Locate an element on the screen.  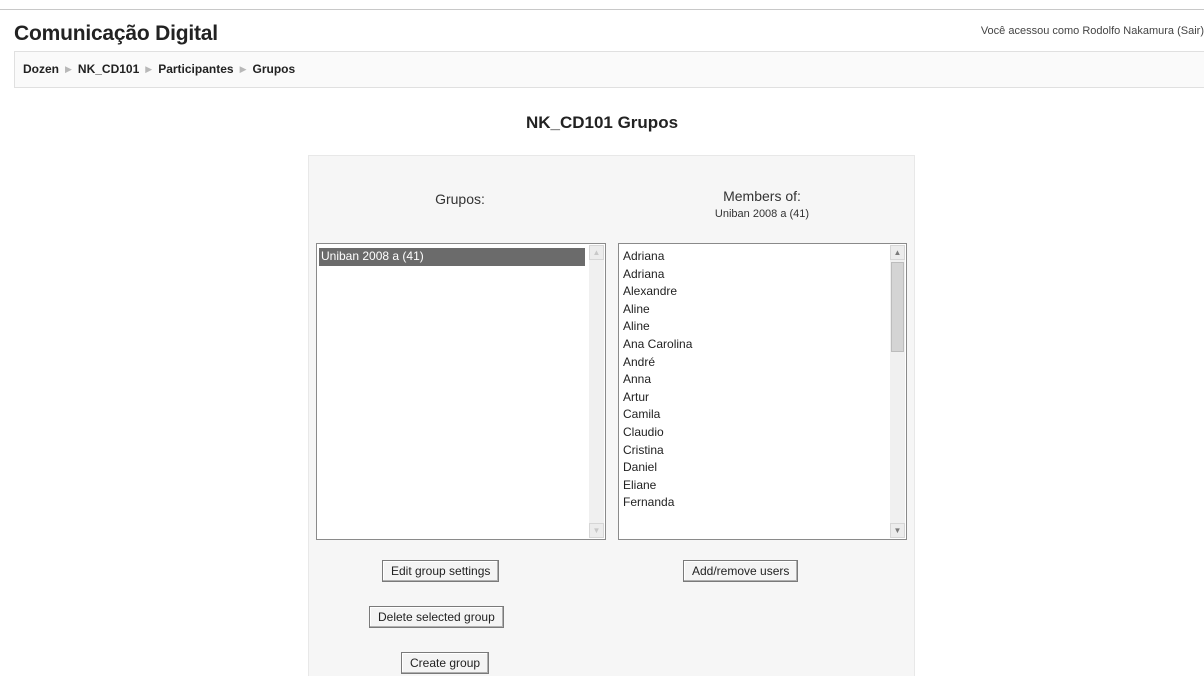
top-border is located at coordinates (602, 9).